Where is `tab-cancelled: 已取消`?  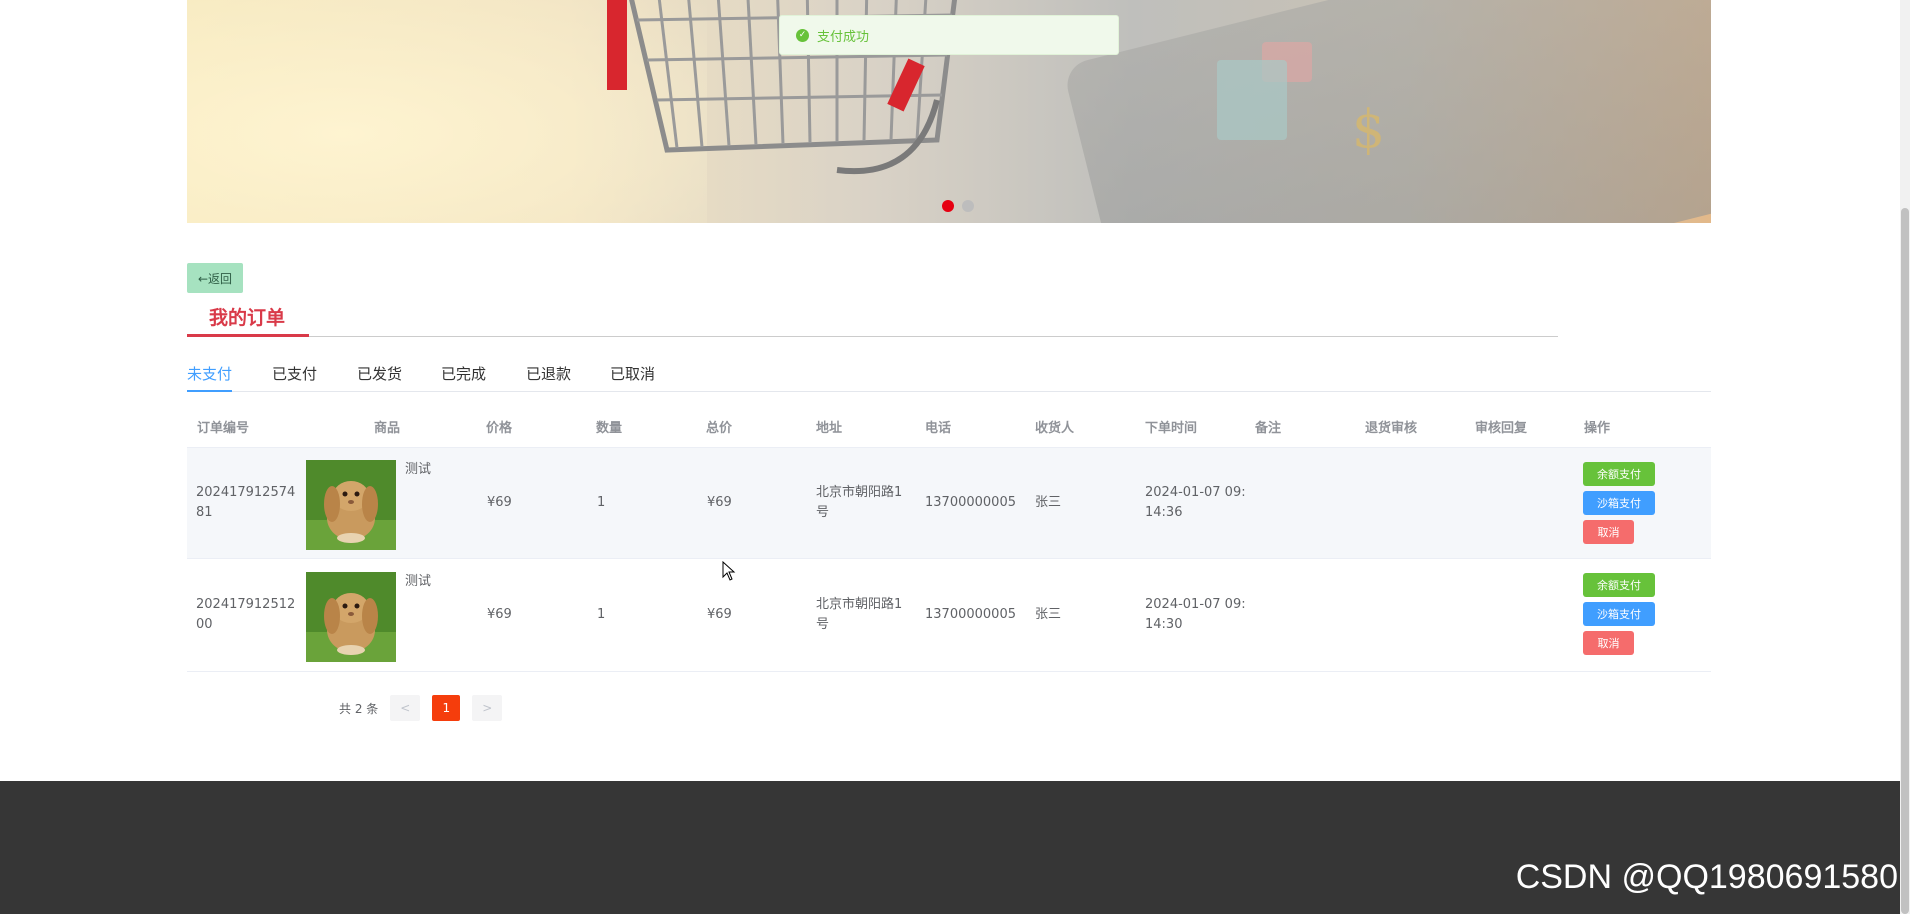 tab-cancelled: 已取消 is located at coordinates (632, 378).